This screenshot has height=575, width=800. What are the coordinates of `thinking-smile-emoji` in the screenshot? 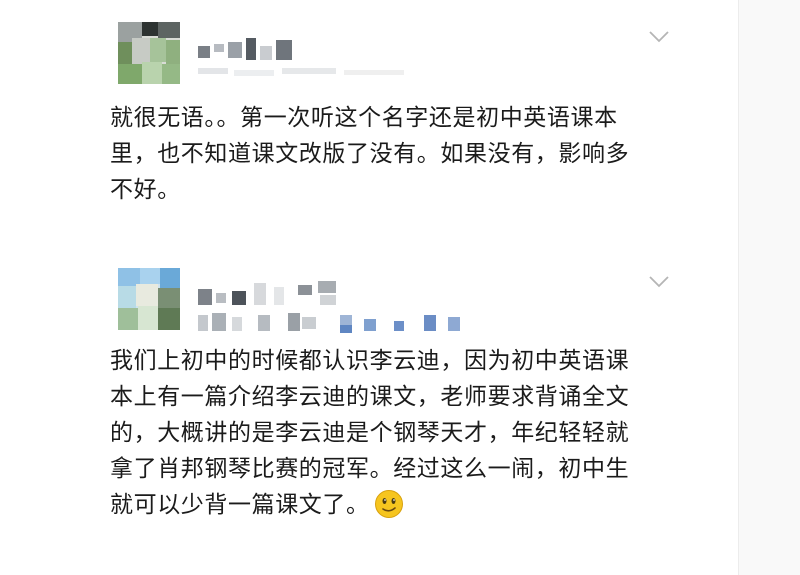 It's located at (388, 504).